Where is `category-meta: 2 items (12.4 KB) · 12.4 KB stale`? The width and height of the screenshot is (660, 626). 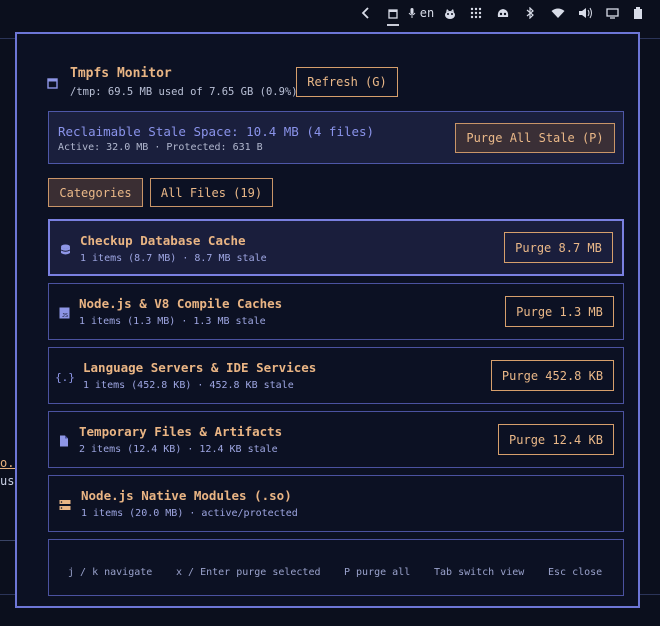
category-meta: 2 items (12.4 KB) · 12.4 KB stale is located at coordinates (178, 449).